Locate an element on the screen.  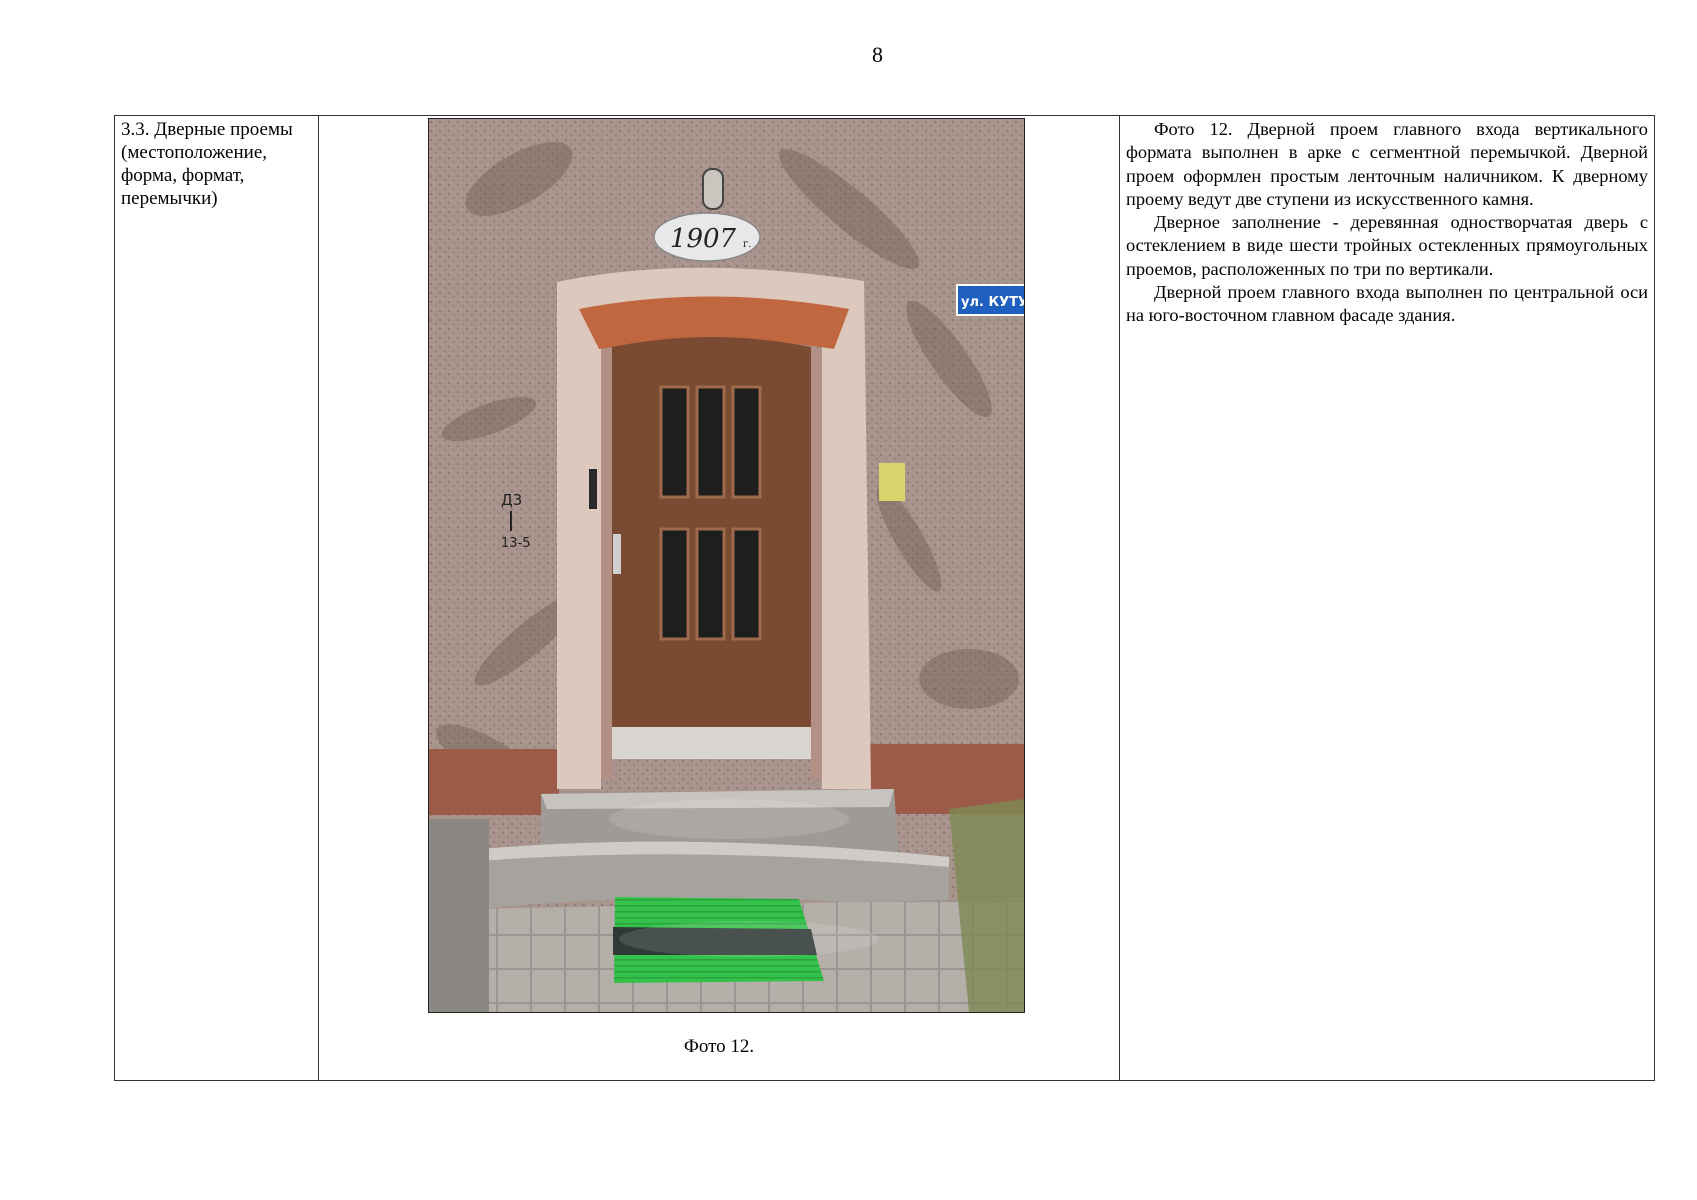
wall-marking-top: Д3 is located at coordinates (511, 500).